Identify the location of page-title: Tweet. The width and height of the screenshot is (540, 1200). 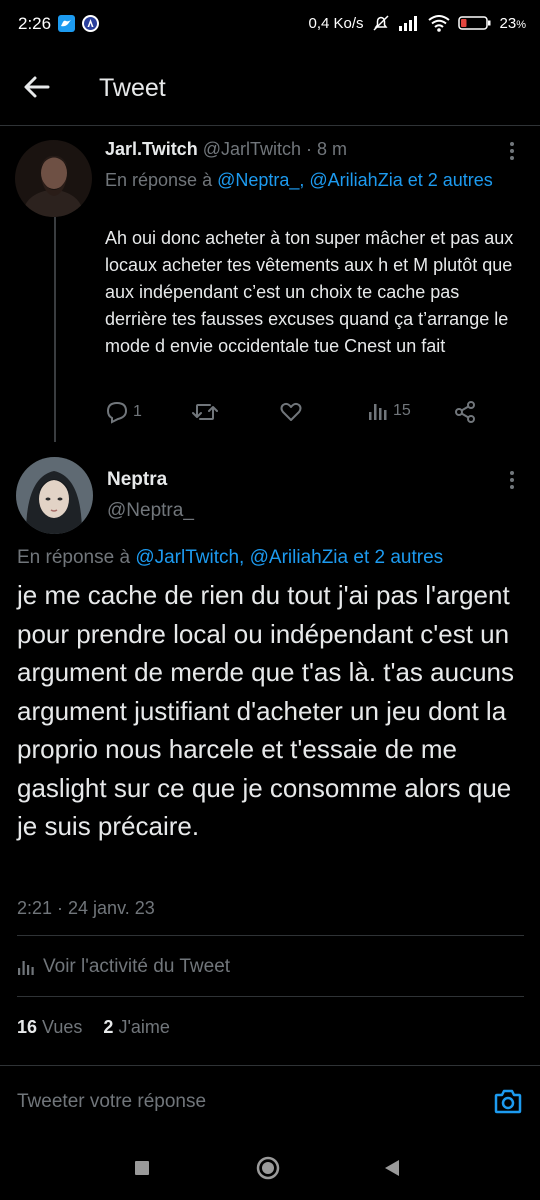
(132, 88).